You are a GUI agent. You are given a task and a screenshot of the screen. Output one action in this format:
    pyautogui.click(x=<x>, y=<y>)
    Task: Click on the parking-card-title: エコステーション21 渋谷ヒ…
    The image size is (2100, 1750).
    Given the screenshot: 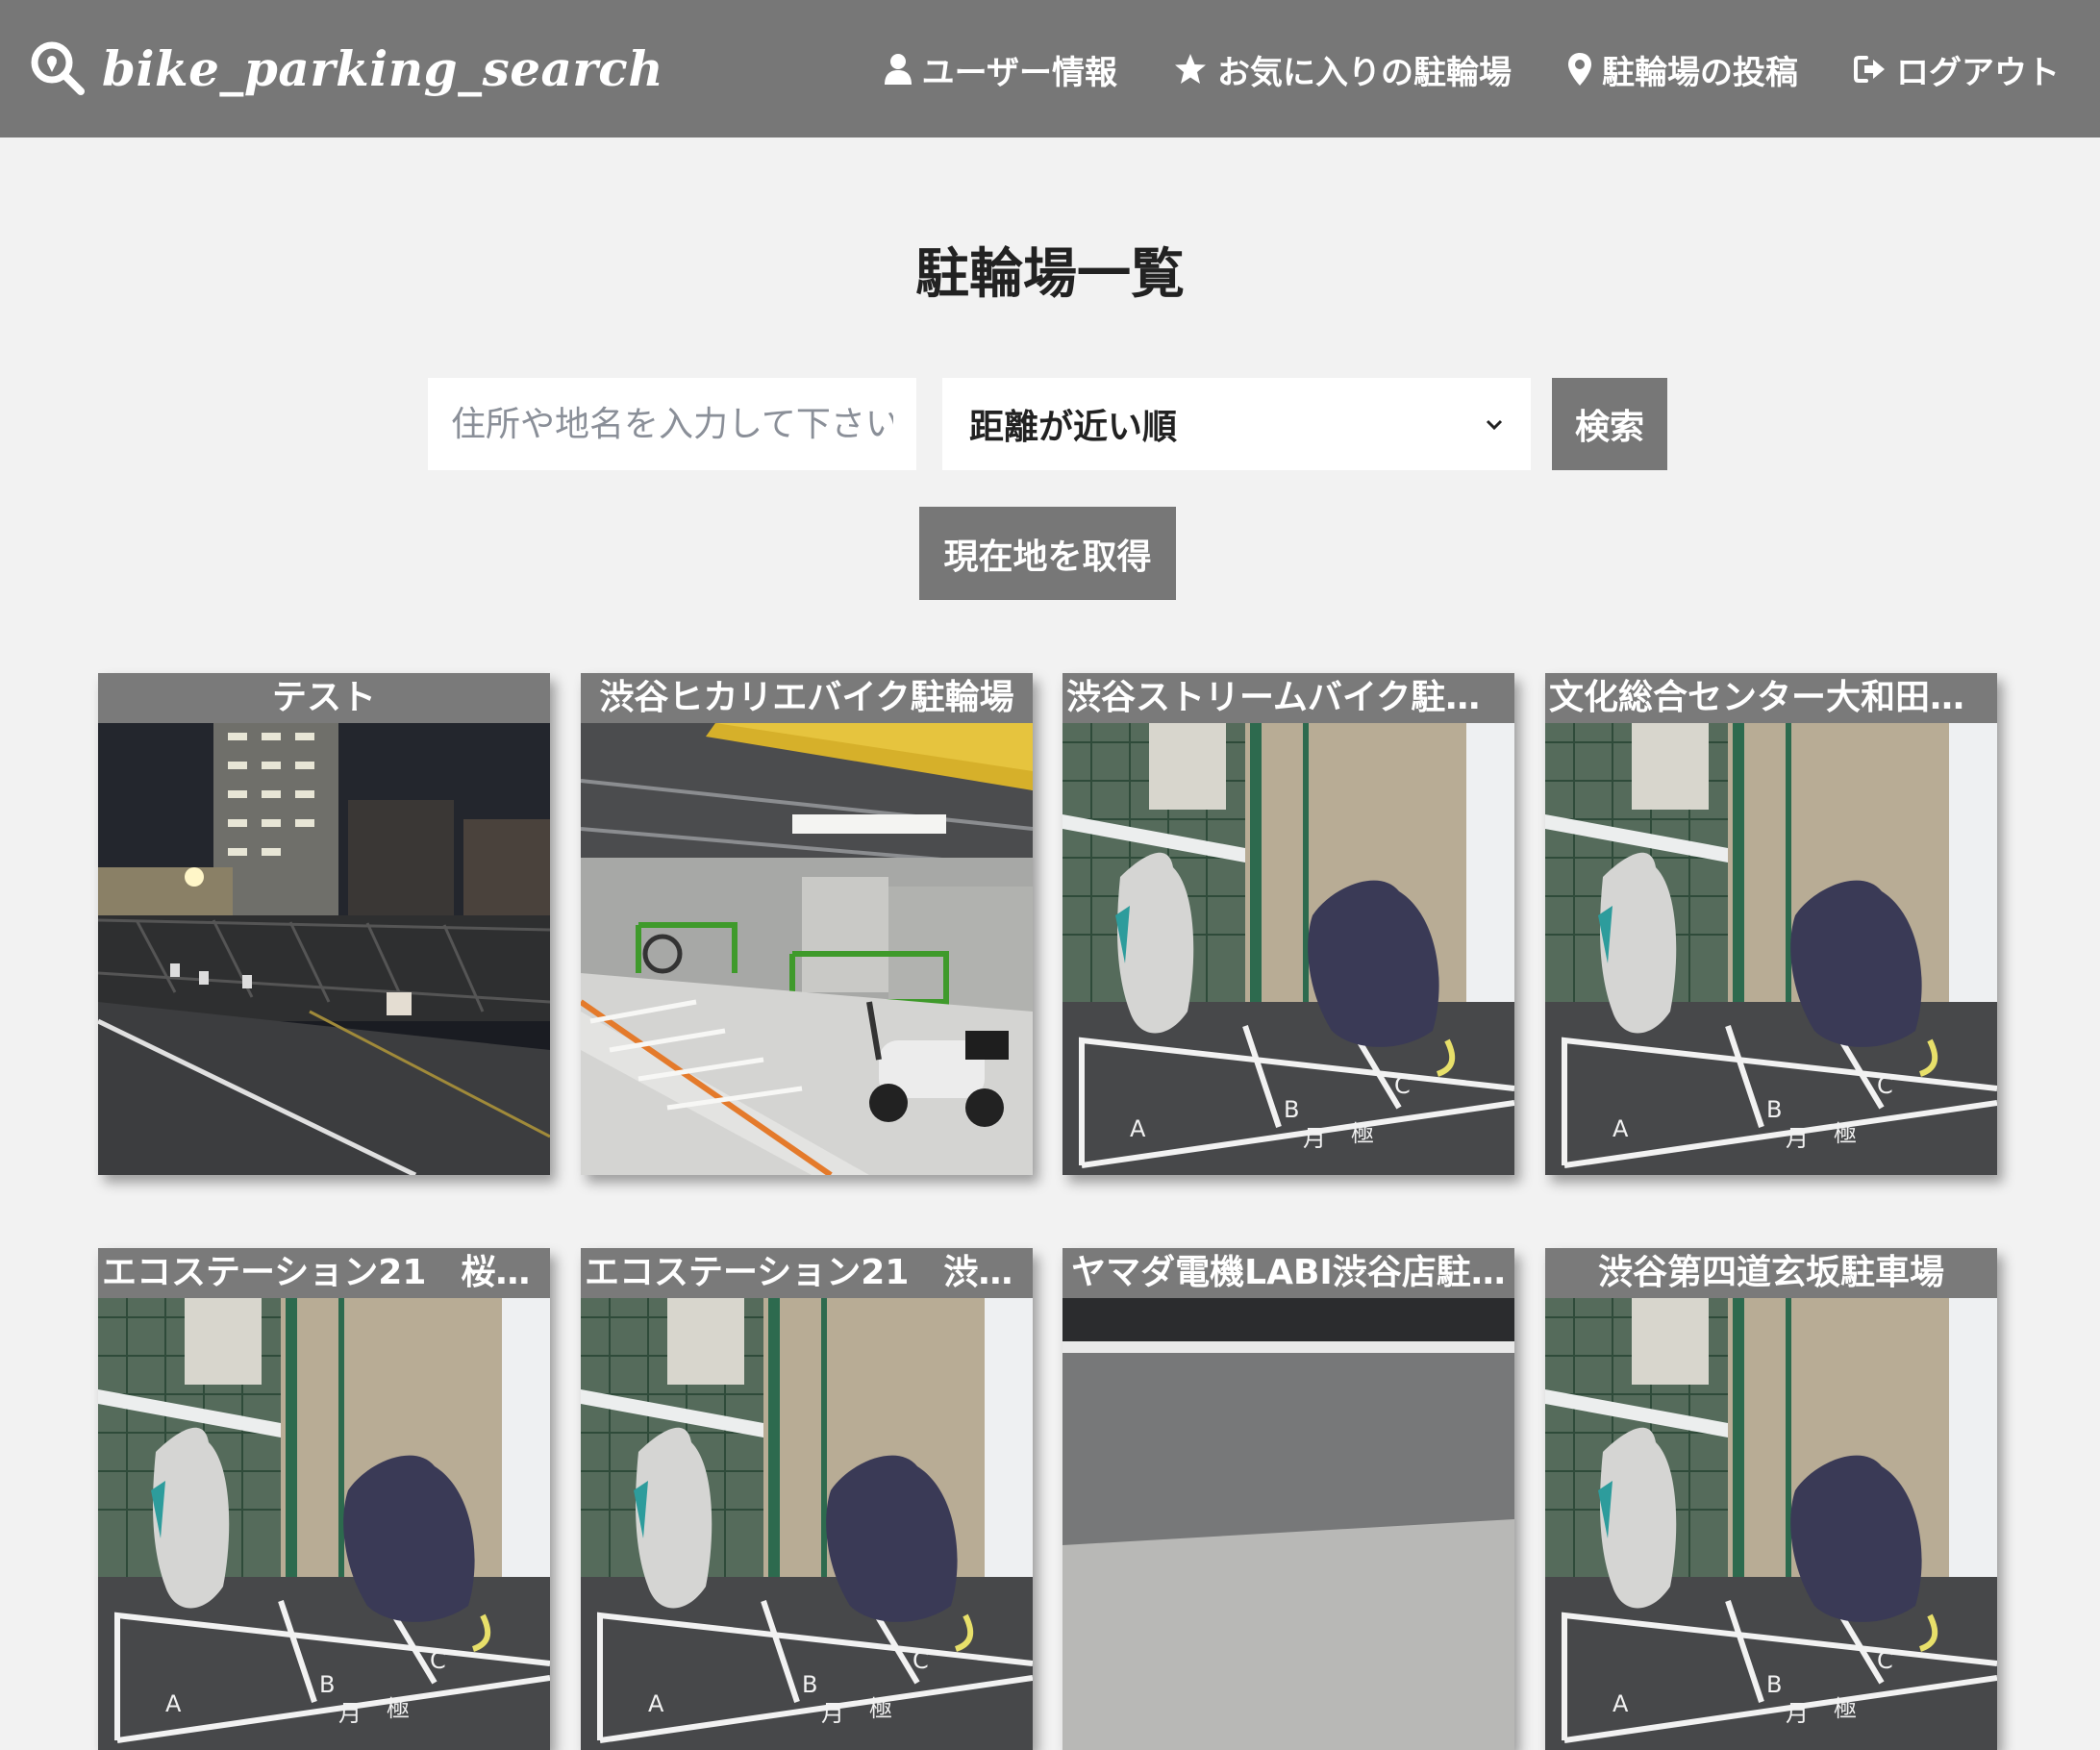 What is the action you would take?
    pyautogui.click(x=807, y=1273)
    